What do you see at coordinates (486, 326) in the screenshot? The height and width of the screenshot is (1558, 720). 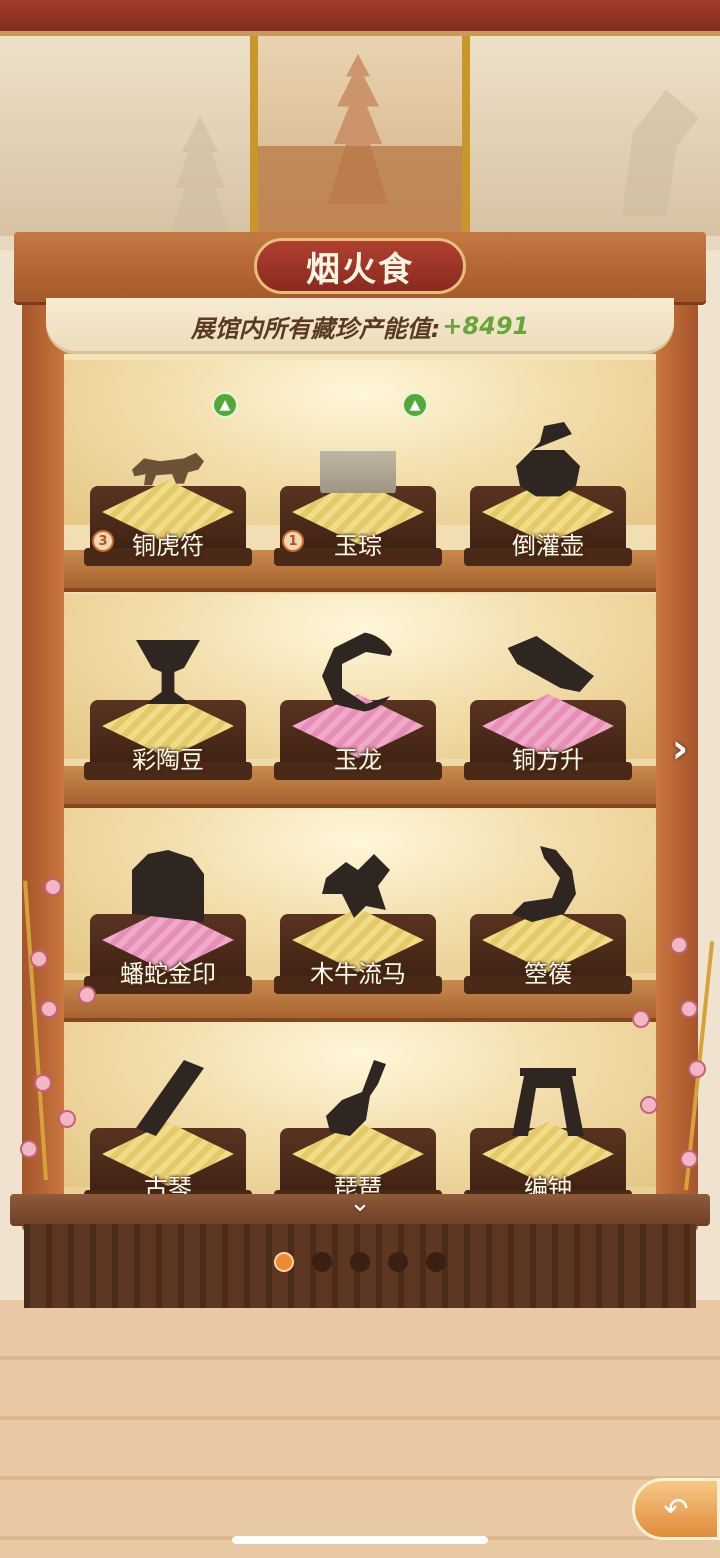 I see `production-value-number: +8491` at bounding box center [486, 326].